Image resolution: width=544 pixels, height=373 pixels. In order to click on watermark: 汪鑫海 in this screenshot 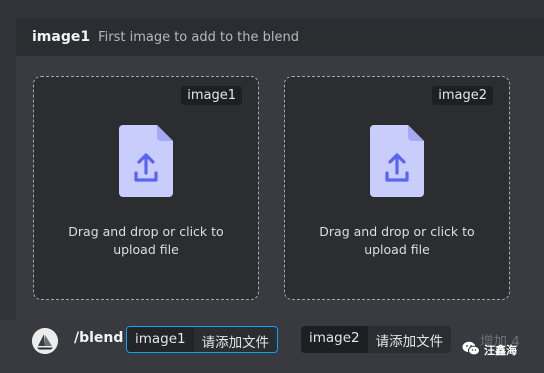, I will do `click(489, 350)`.